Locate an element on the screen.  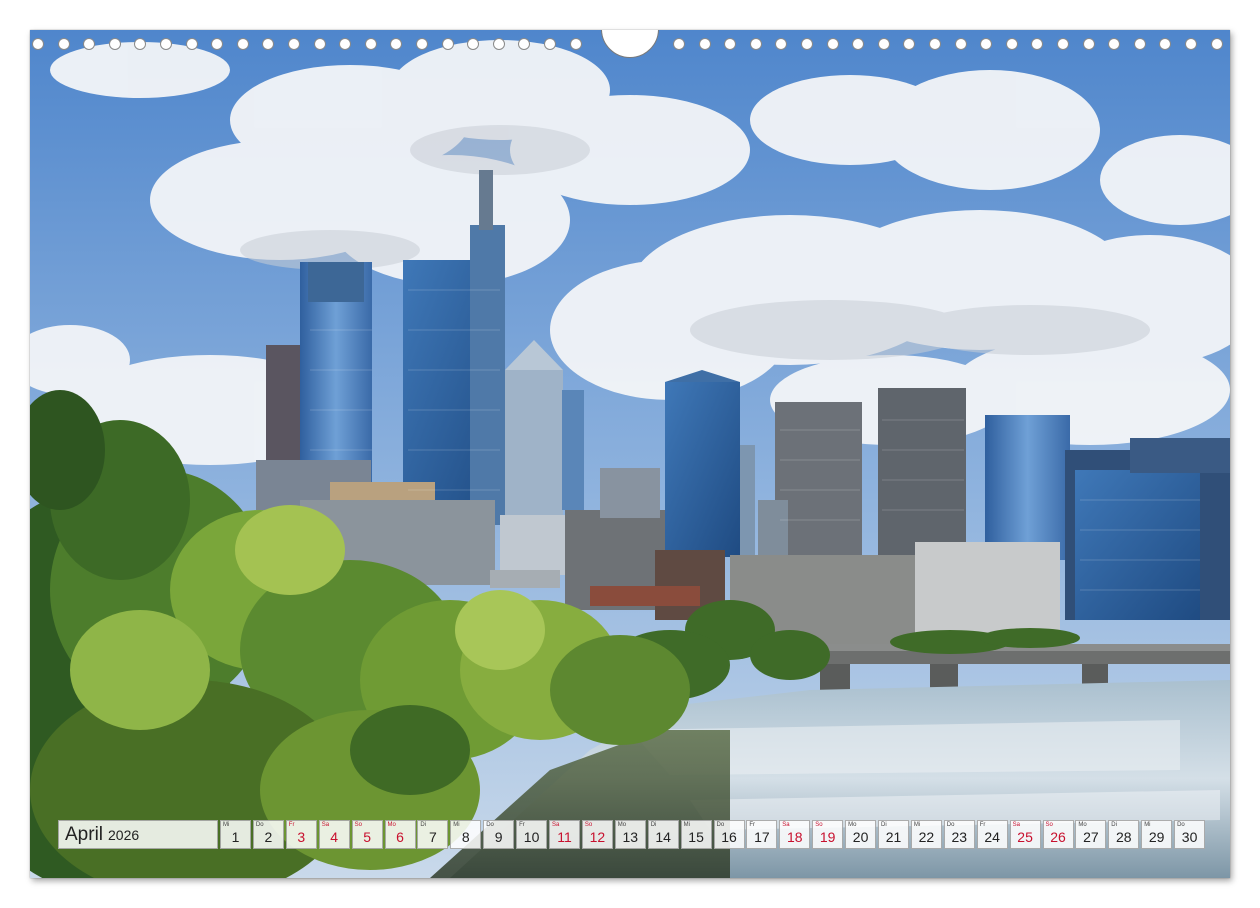
day-number: 3 is located at coordinates (301, 837).